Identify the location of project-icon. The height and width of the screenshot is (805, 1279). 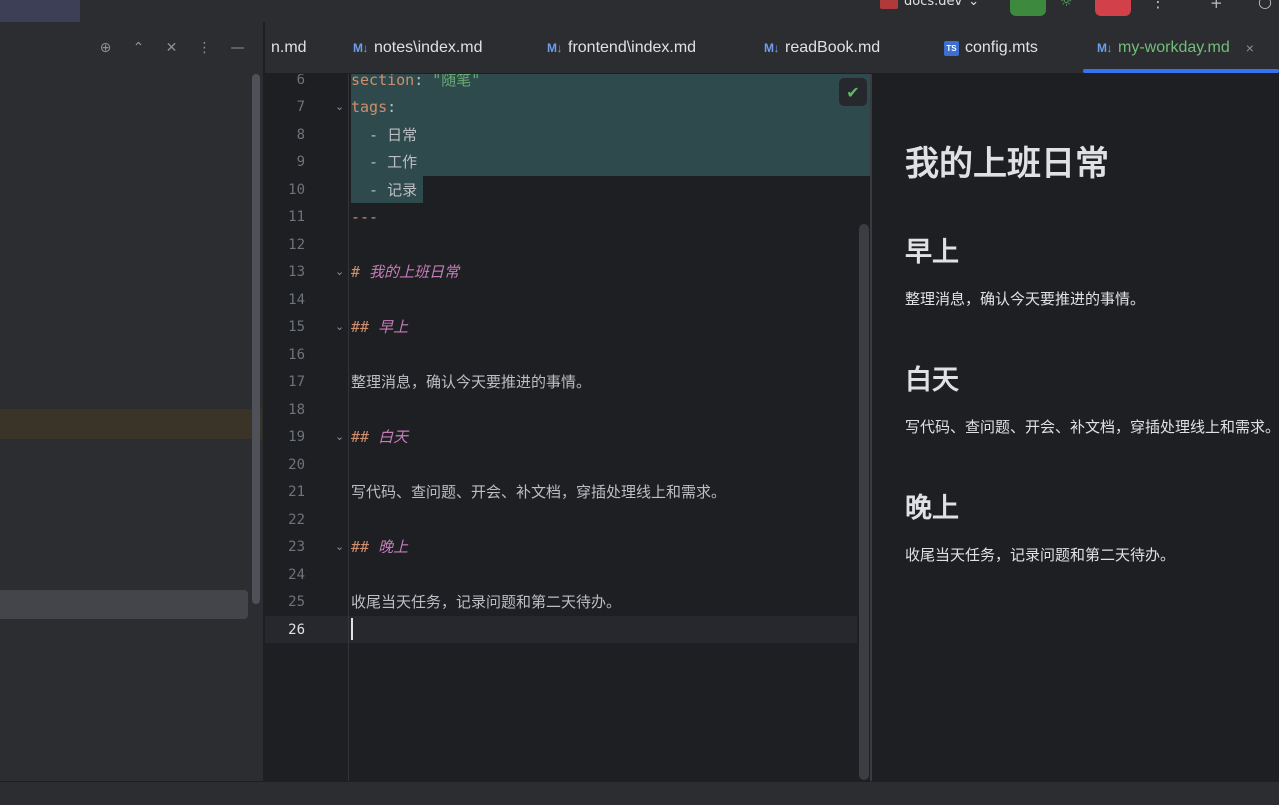
(889, 4).